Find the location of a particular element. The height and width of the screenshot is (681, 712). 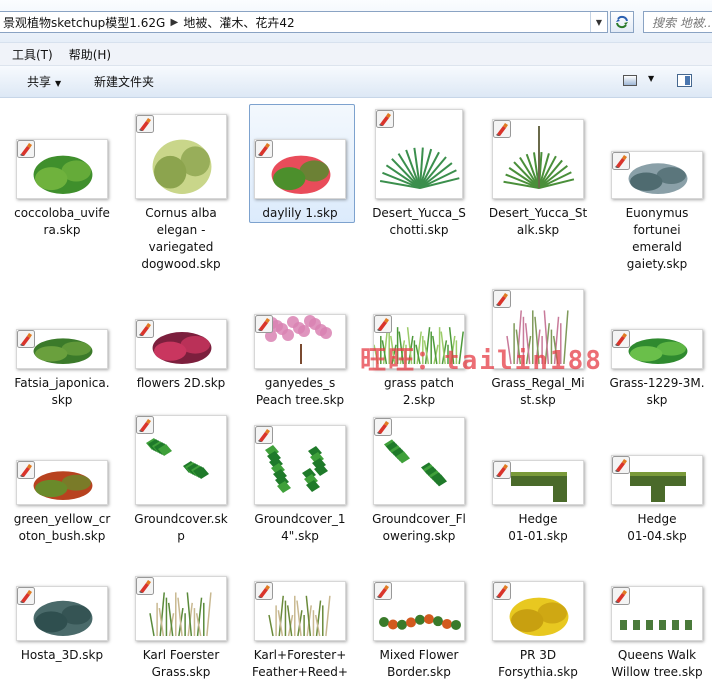

file-name-line: Groundcover.sk is located at coordinates (181, 519).